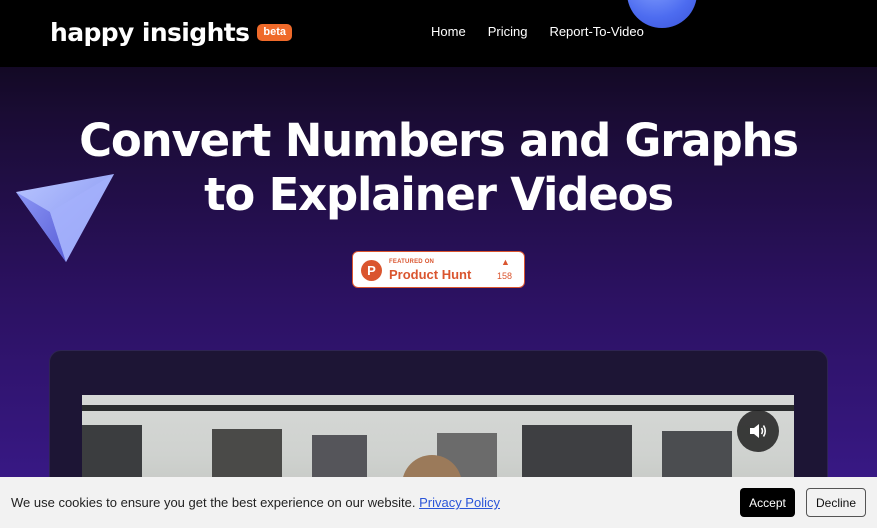 The height and width of the screenshot is (528, 877). I want to click on logo: happy insights beta, so click(171, 32).